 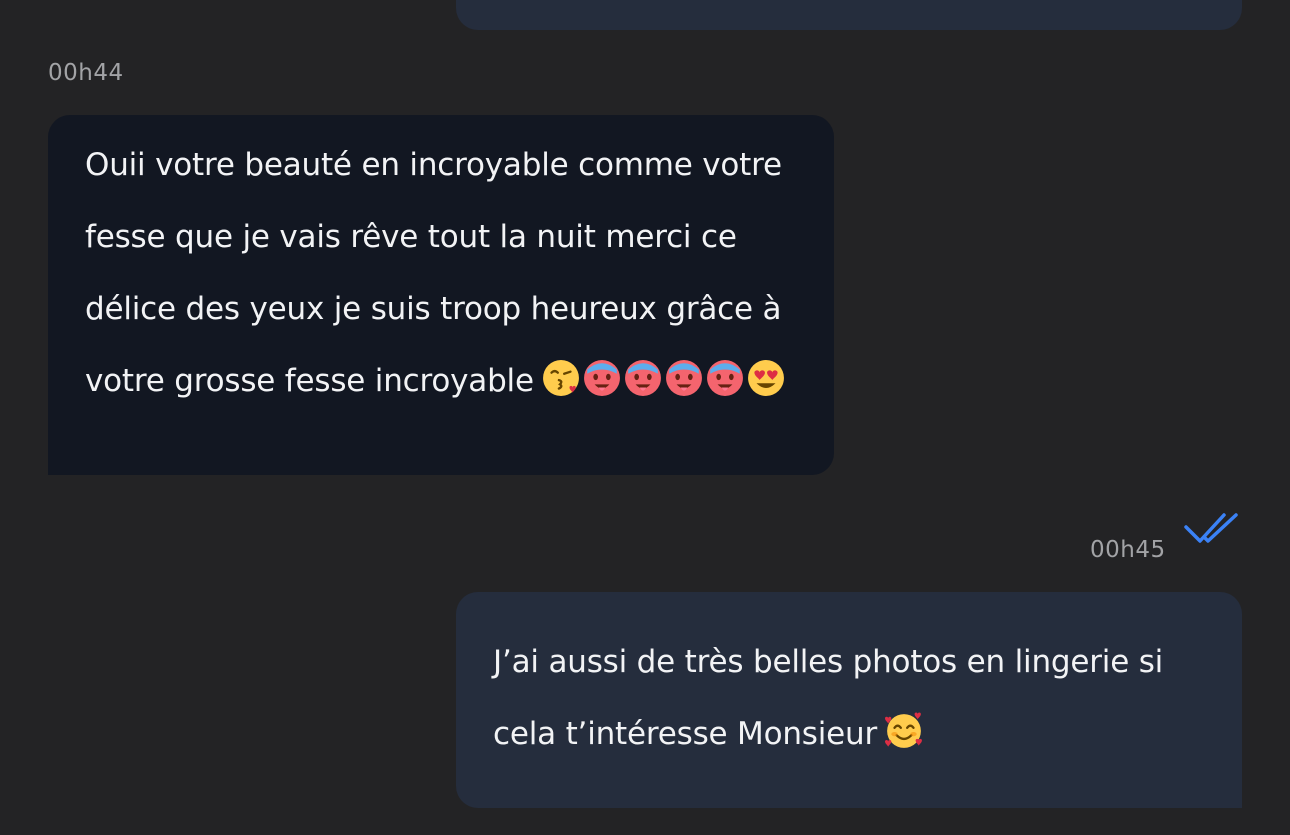 I want to click on incoming-timestamp: 00h44, so click(x=86, y=73).